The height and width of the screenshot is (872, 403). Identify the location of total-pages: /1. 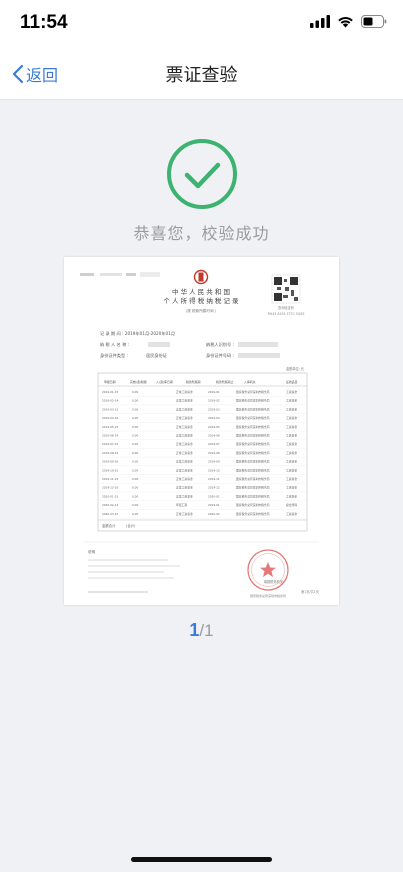
(206, 630).